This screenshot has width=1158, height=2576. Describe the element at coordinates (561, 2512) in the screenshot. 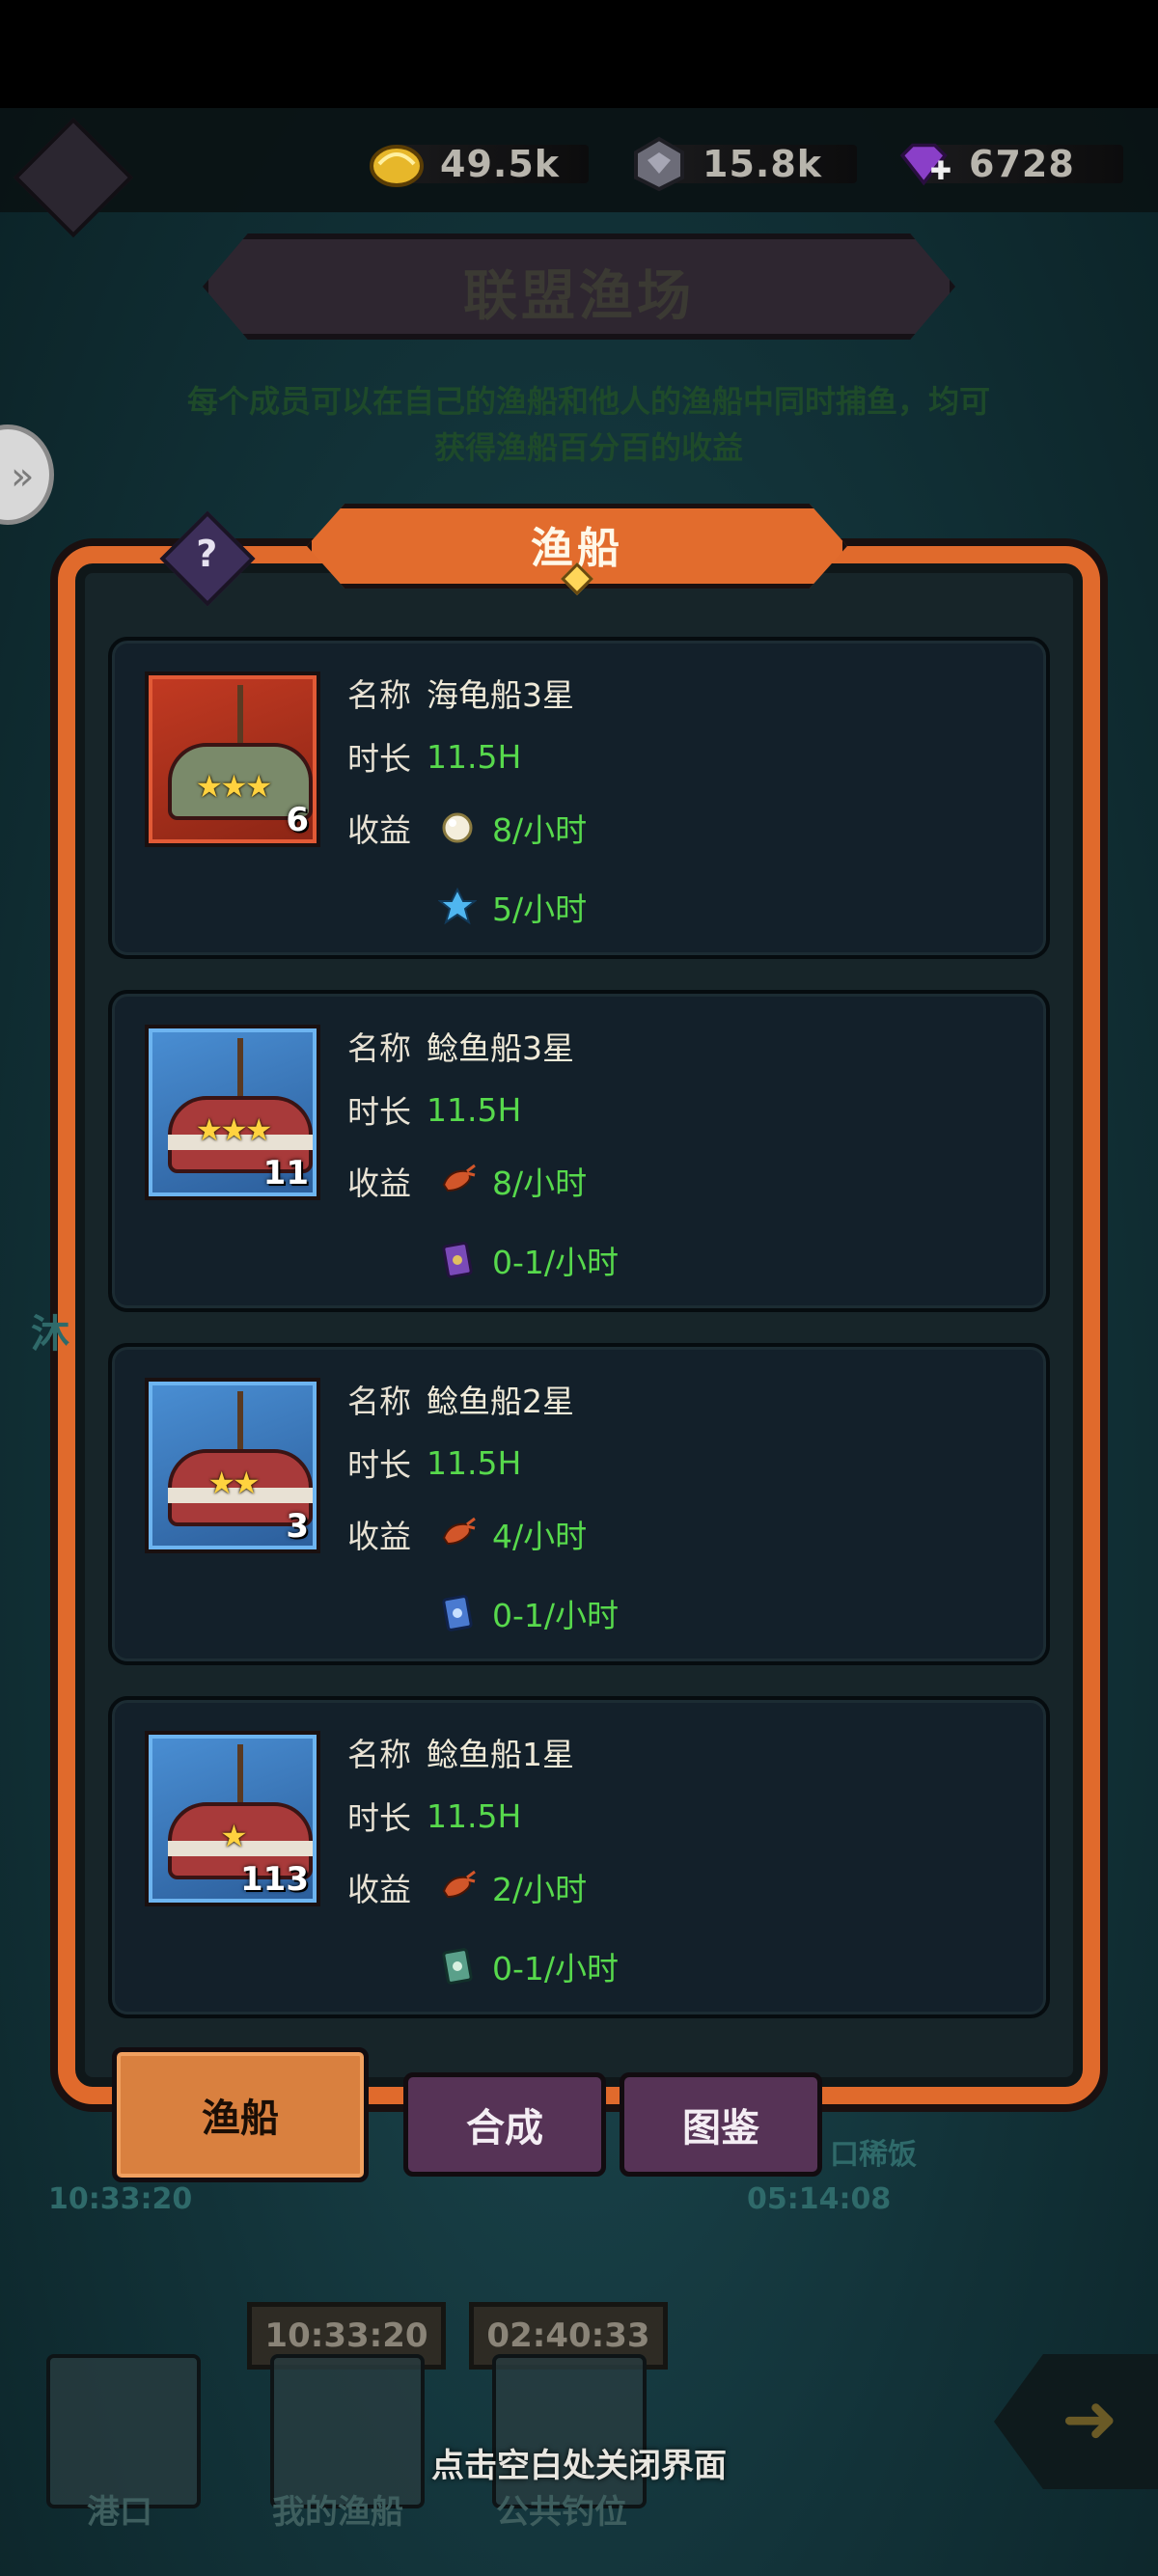

I see `public-spot-label: 公共钓位` at that location.